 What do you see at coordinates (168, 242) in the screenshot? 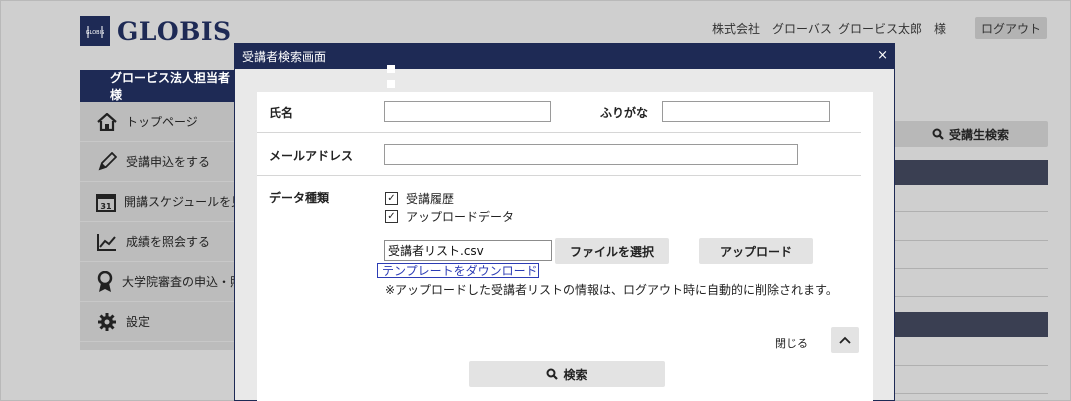
I see `sidebar-item-label: 成績を照会する` at bounding box center [168, 242].